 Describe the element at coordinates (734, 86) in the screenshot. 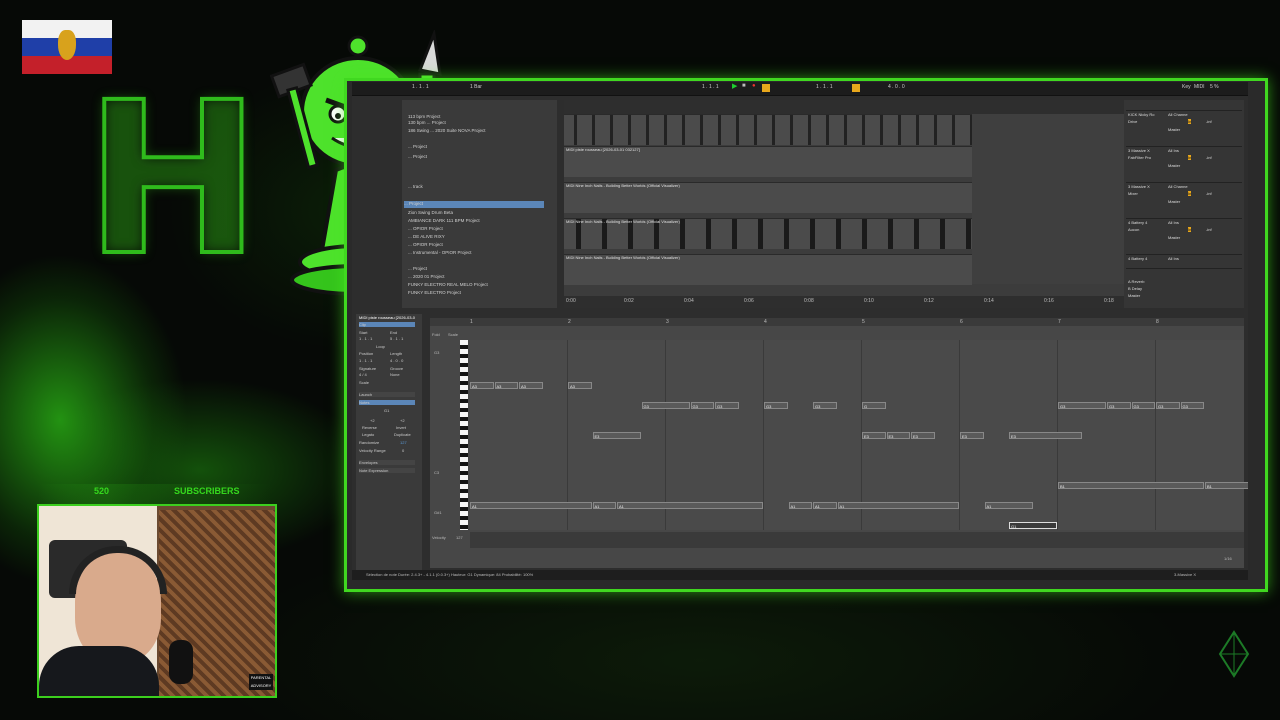

I see `play-icon: ▶` at that location.